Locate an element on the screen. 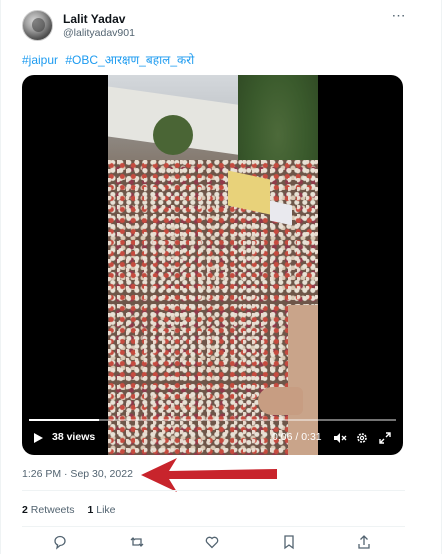 This screenshot has width=442, height=554. likes-stat: 1 Like is located at coordinates (101, 510).